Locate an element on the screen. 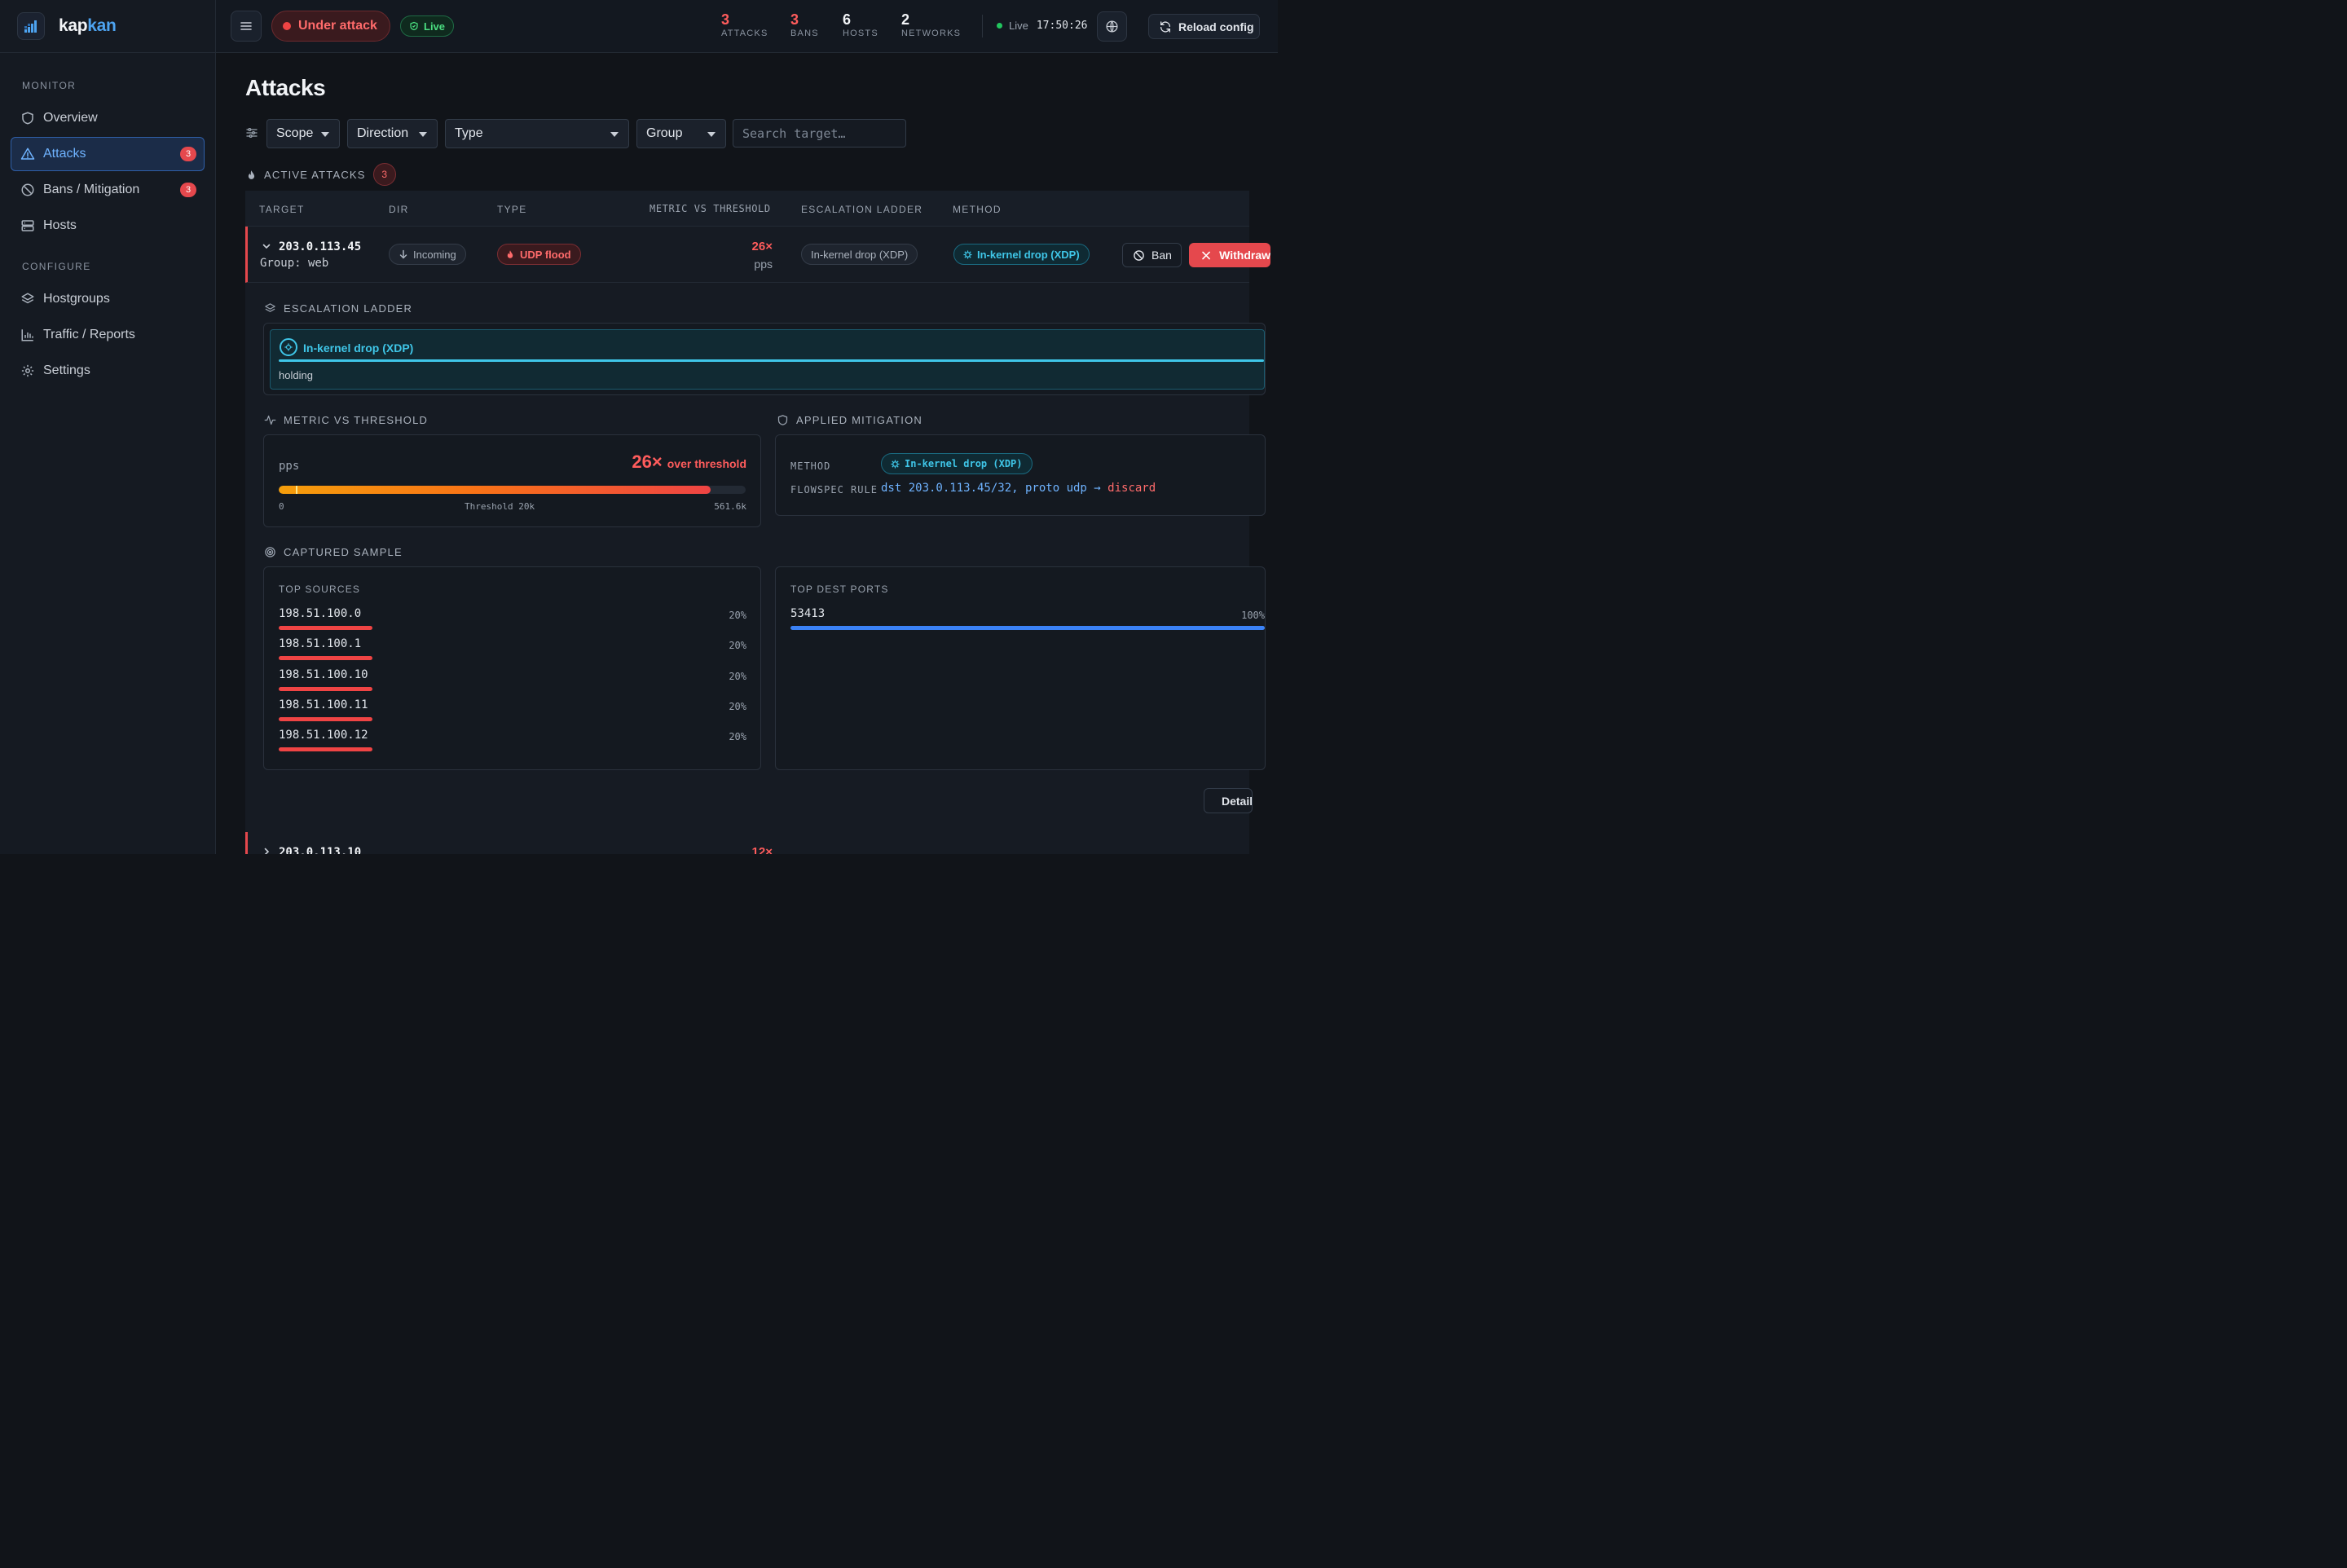 The image size is (2347, 1568). status-dot-icon is located at coordinates (287, 26).